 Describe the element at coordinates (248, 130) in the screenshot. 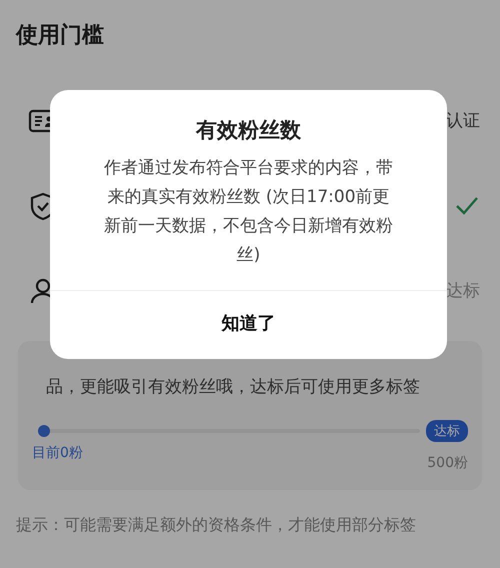

I see `dialog-title: 有效粉丝数` at that location.